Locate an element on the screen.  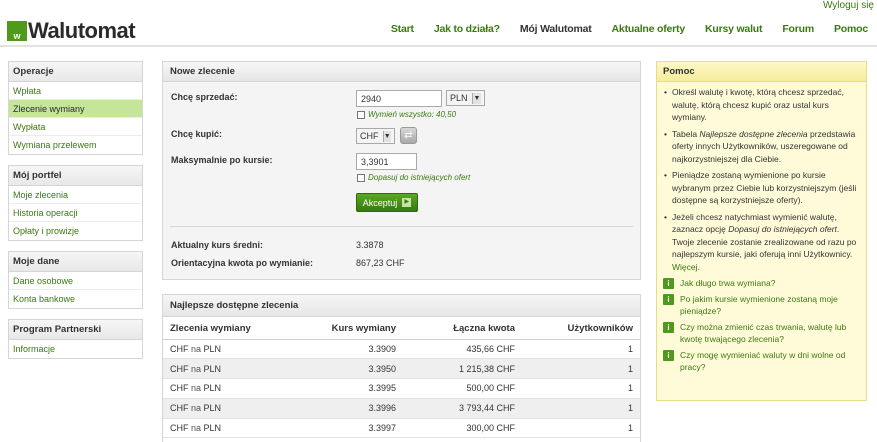
play-icon: ▶ is located at coordinates (407, 202).